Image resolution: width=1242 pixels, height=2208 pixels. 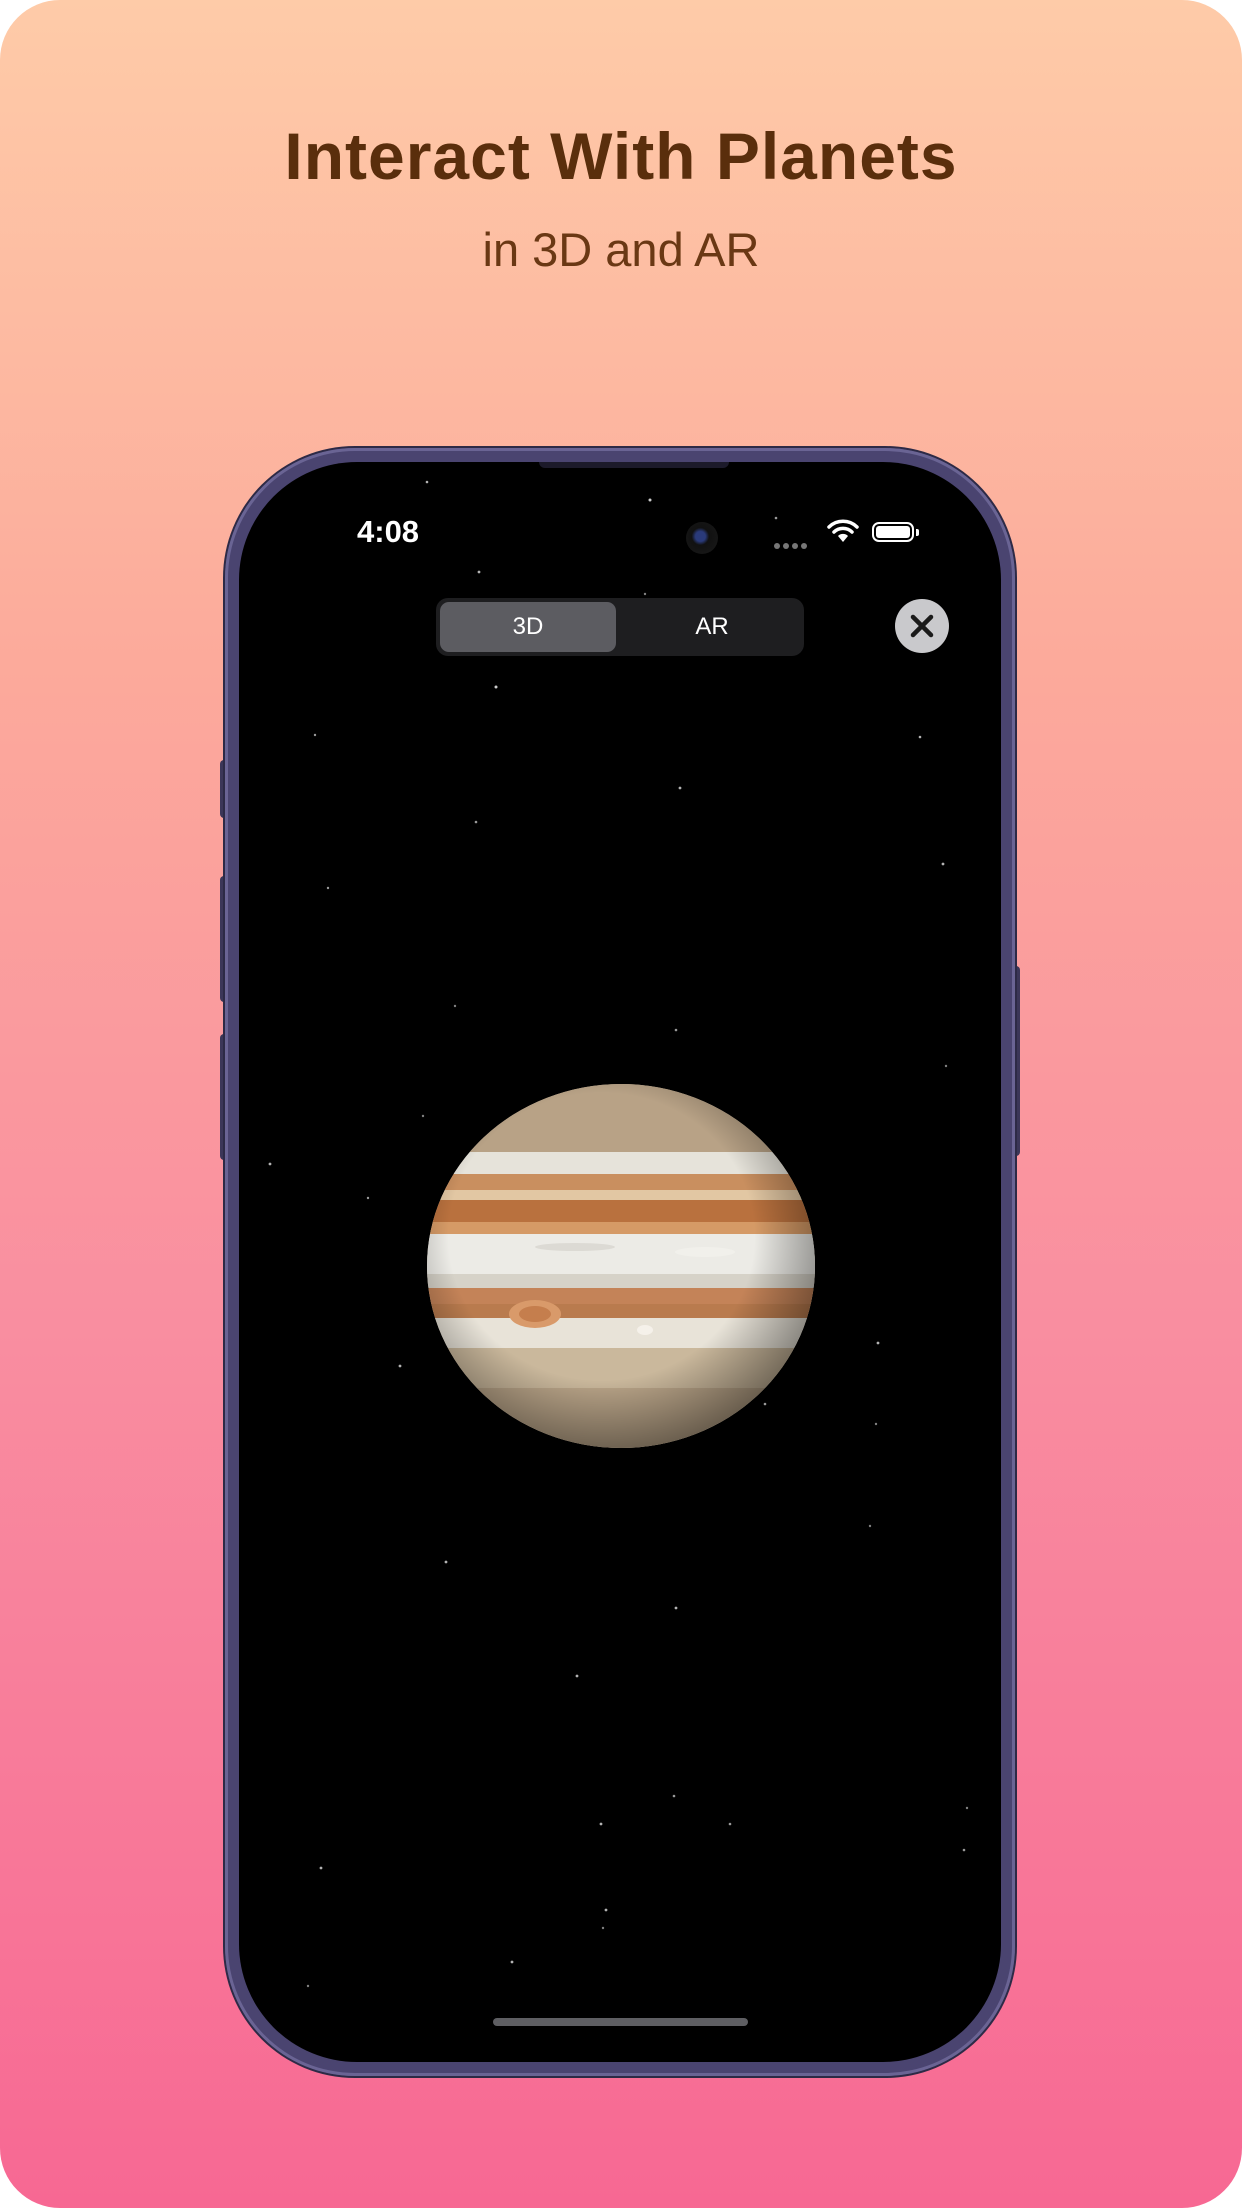 I want to click on segment-ar: AR, so click(x=712, y=627).